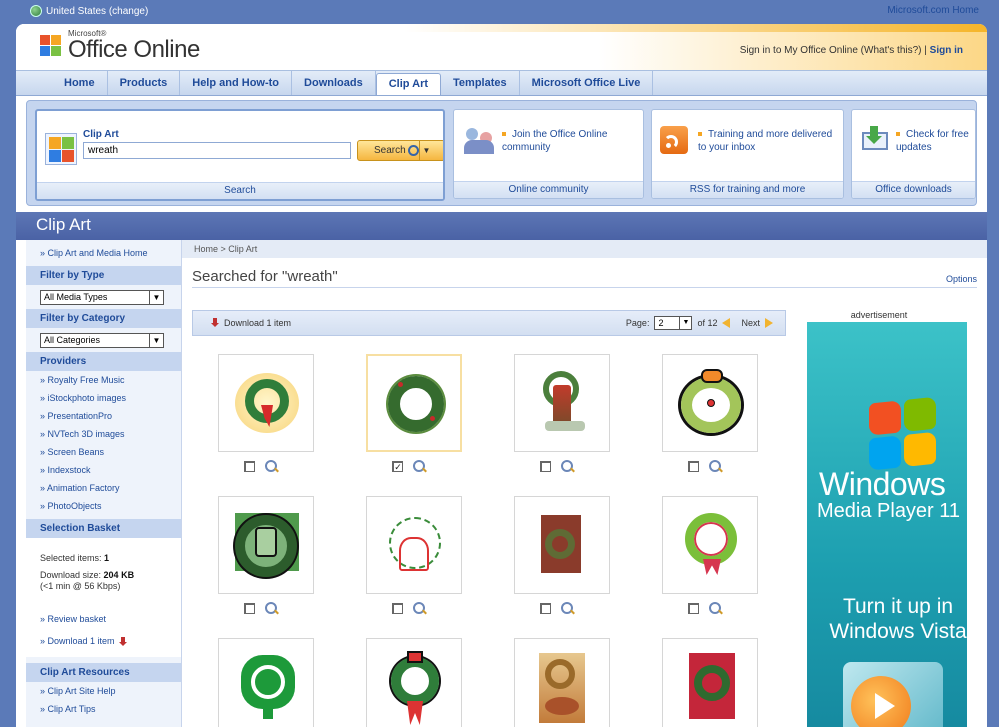 The image size is (999, 727). I want to click on select-checkbox: ✓, so click(397, 466).